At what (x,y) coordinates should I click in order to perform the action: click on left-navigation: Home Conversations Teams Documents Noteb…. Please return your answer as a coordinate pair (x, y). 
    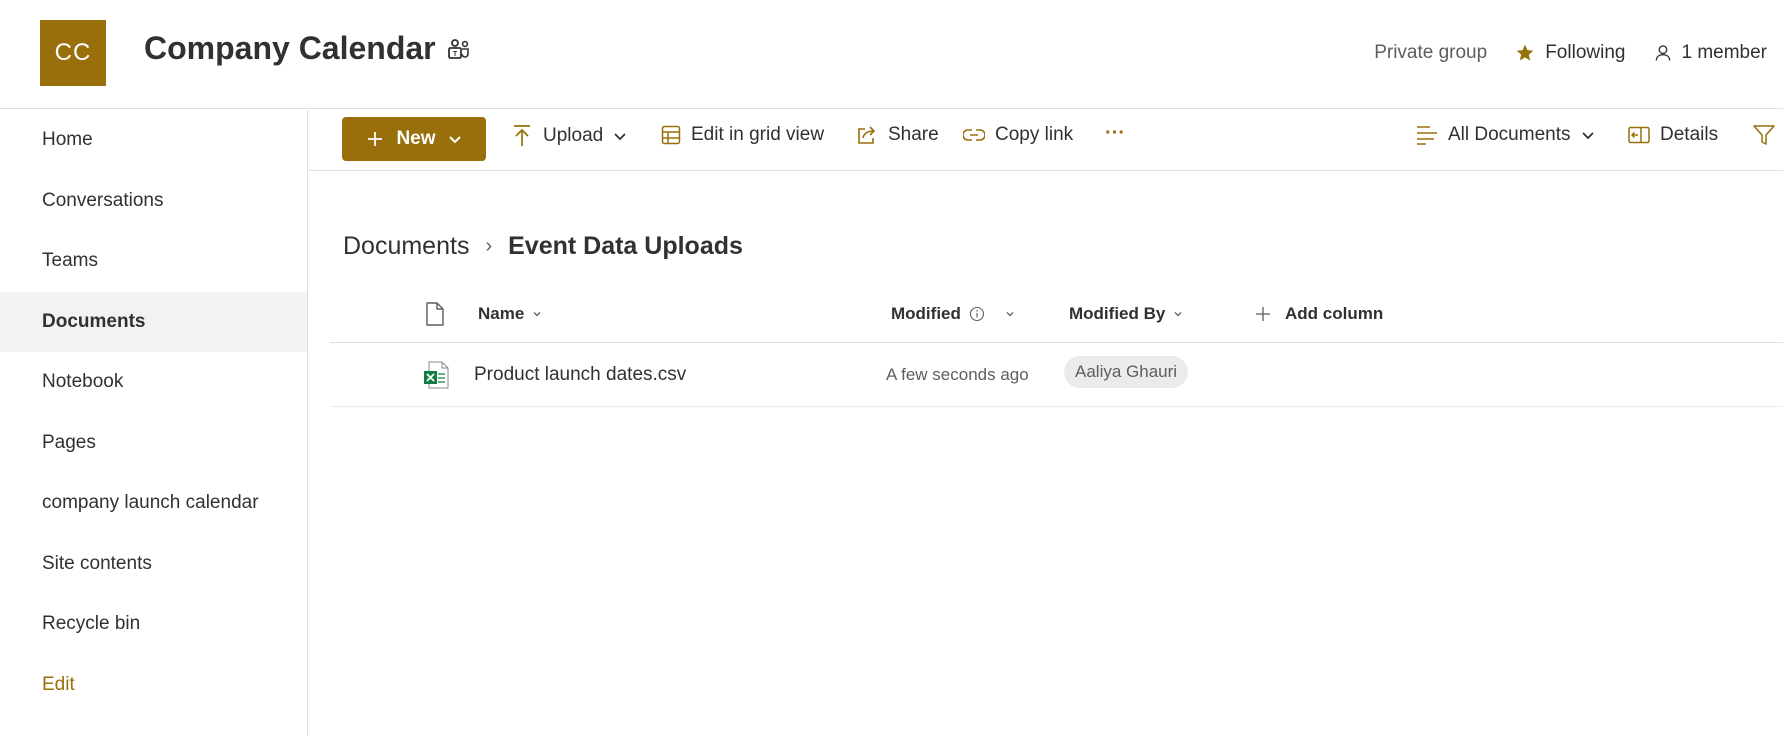
    Looking at the image, I should click on (154, 423).